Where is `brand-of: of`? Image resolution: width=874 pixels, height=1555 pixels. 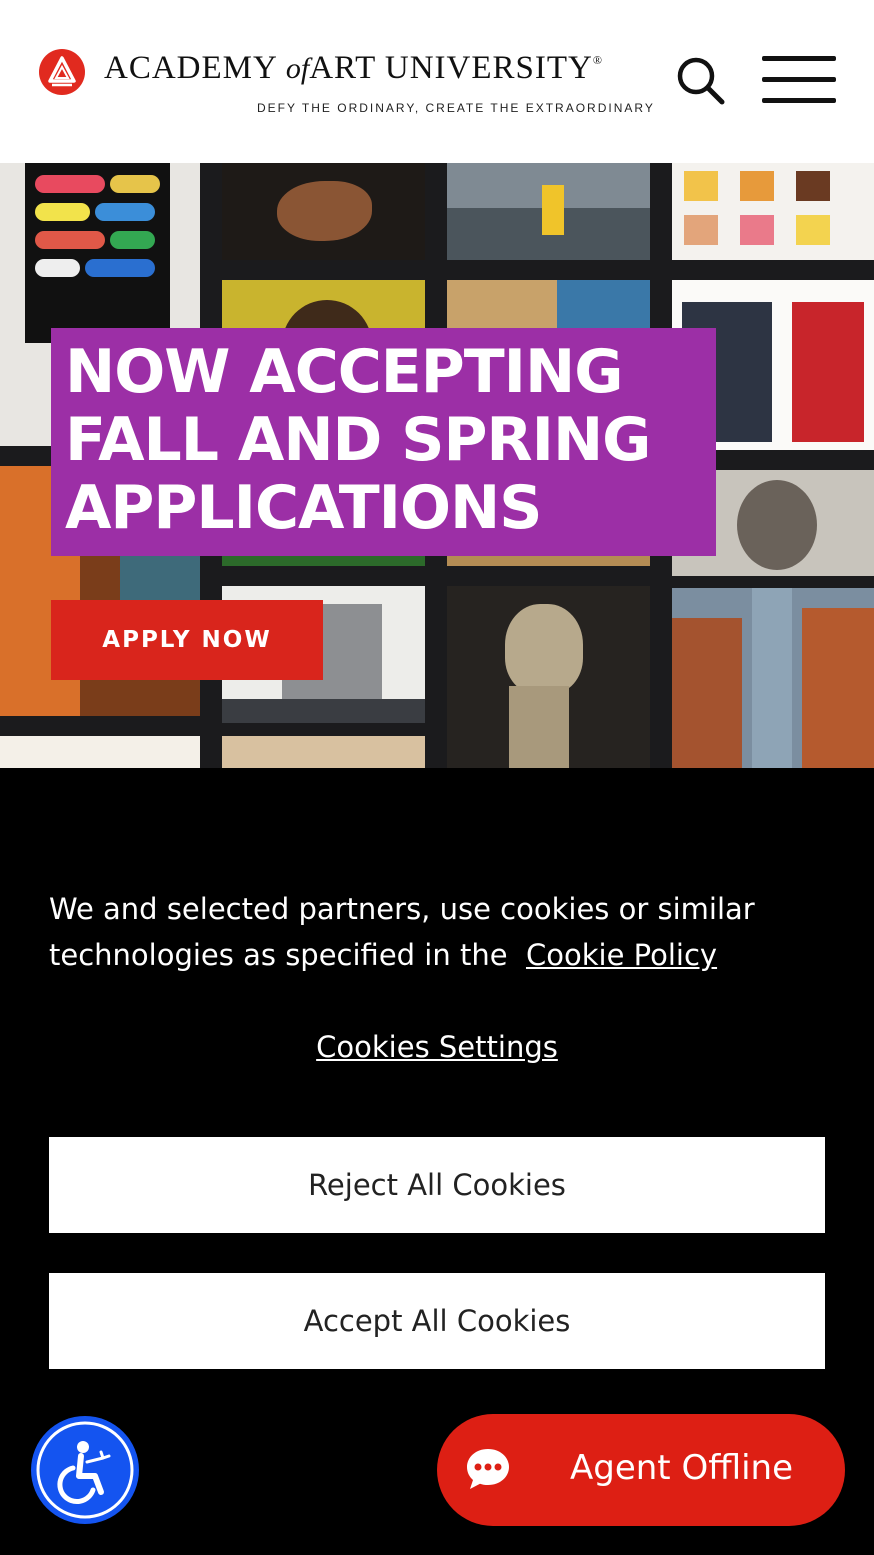 brand-of: of is located at coordinates (297, 68).